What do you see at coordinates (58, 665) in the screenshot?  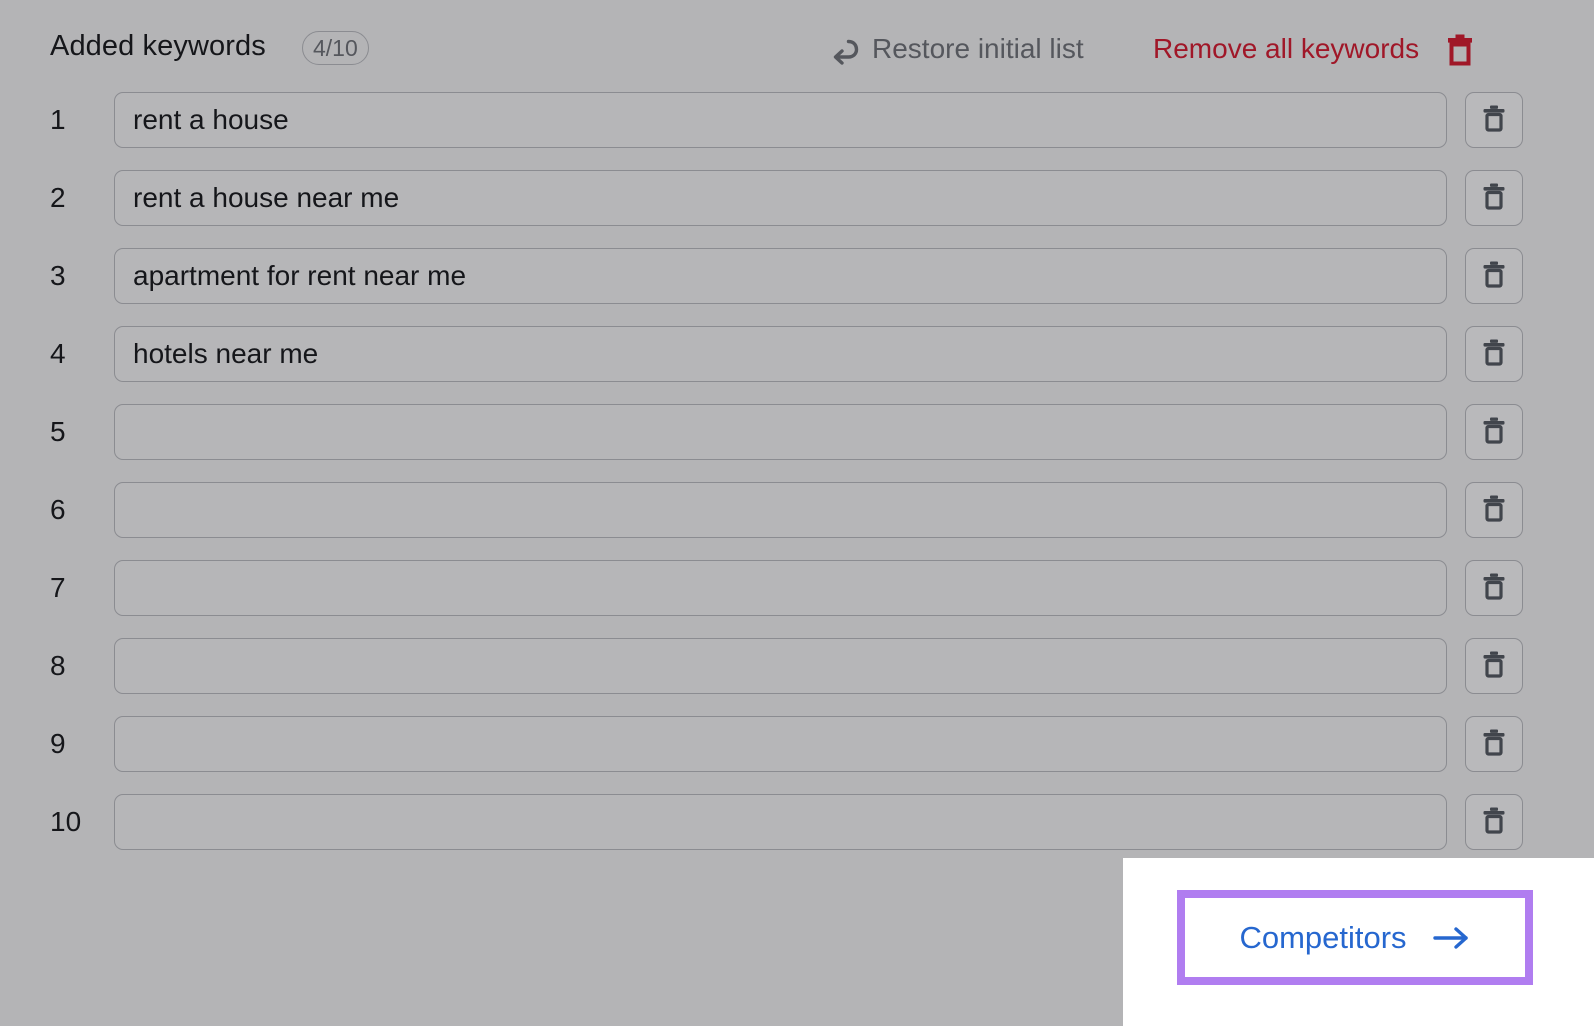 I see `keyword-row-index: 8` at bounding box center [58, 665].